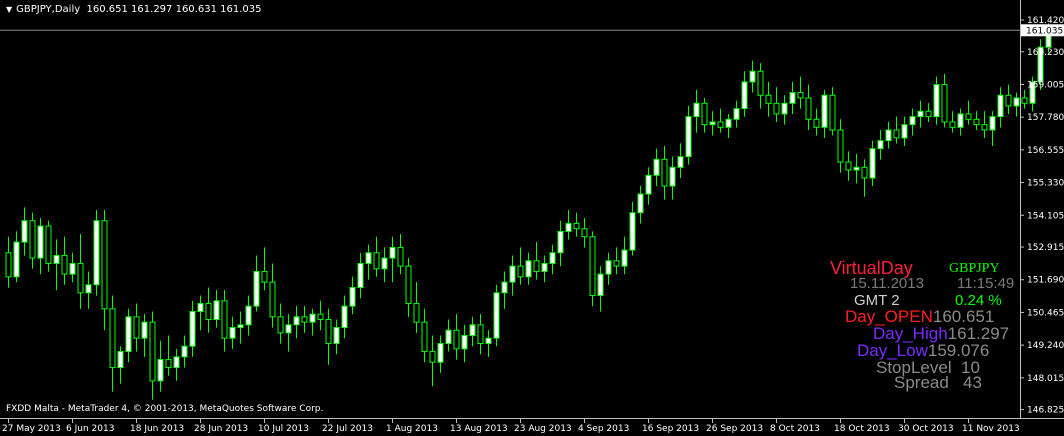  Describe the element at coordinates (347, 429) in the screenshot. I see `x-tick-label: 22 Jul 2013` at that location.